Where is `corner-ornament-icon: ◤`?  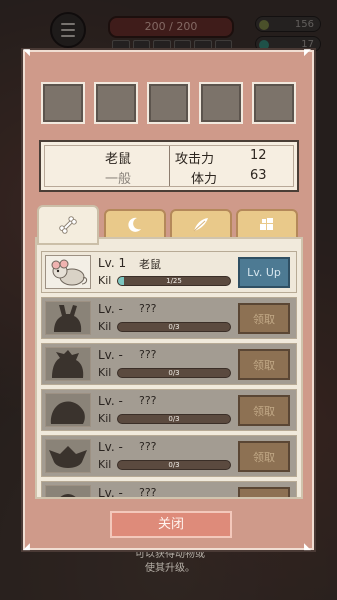 corner-ornament-icon: ◤ is located at coordinates (307, 53).